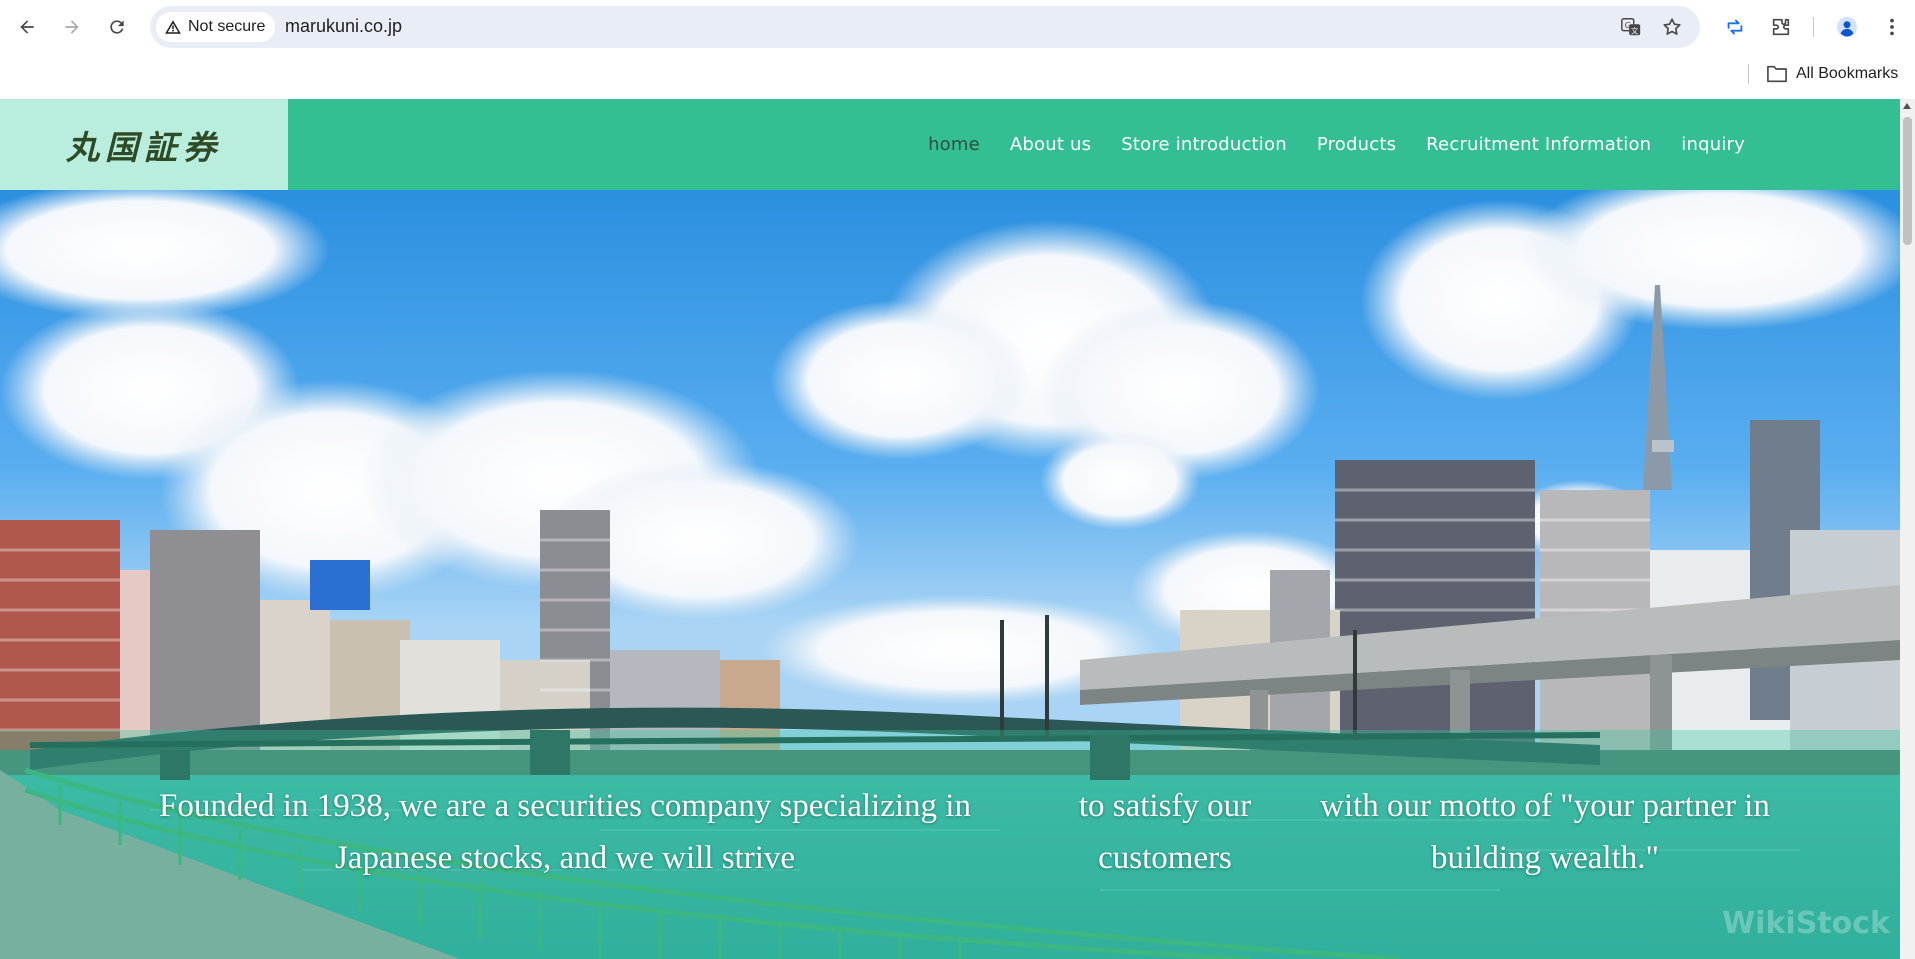  I want to click on reload-icon, so click(117, 27).